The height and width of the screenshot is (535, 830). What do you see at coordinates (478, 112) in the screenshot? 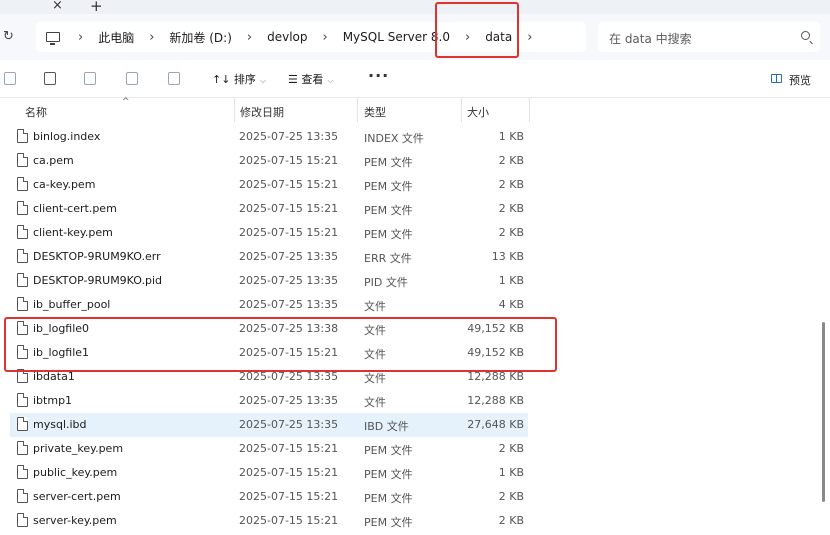
I see `column-header-size: 大小` at bounding box center [478, 112].